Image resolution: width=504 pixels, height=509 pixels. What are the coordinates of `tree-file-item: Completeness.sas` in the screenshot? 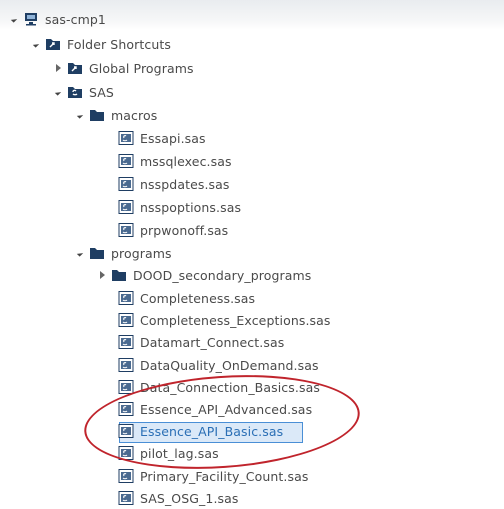 It's located at (186, 298).